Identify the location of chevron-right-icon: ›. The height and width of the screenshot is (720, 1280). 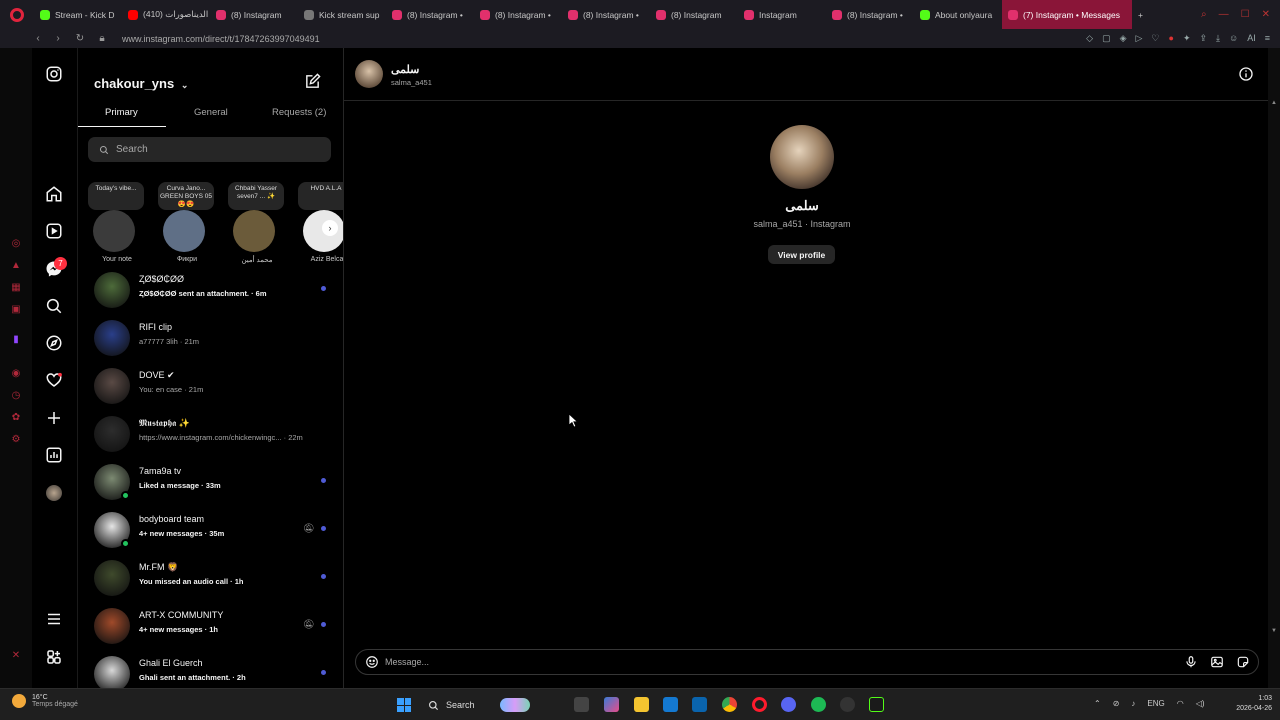
(330, 228).